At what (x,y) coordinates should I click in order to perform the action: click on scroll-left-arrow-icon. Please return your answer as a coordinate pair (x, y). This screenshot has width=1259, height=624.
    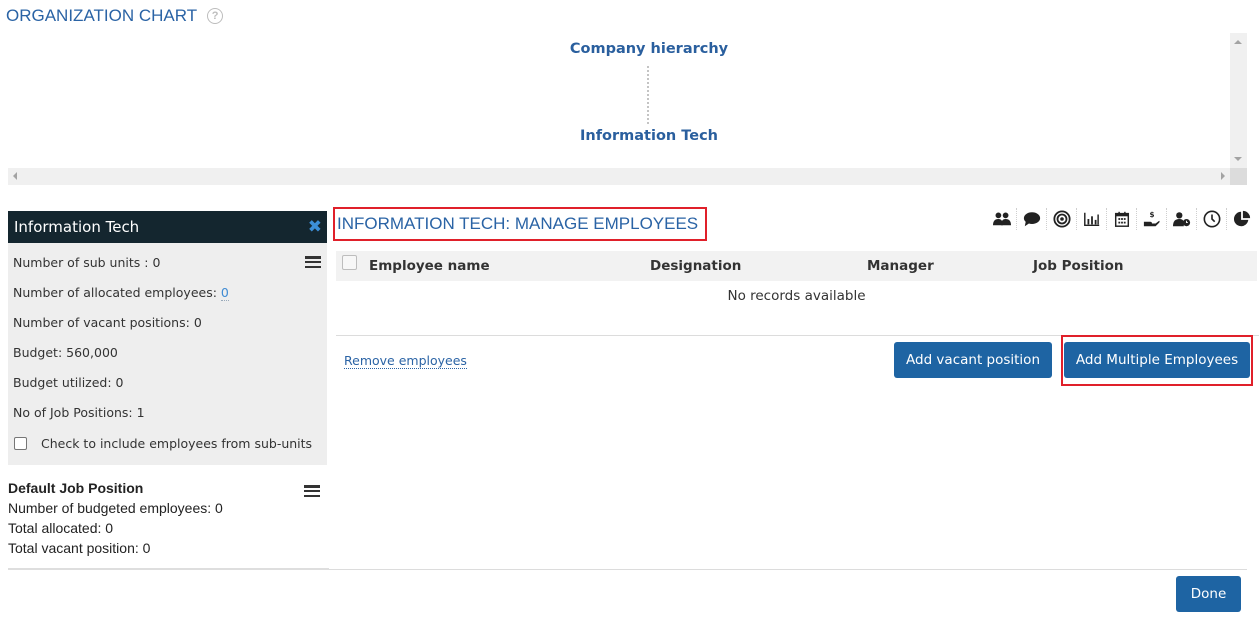
    Looking at the image, I should click on (15, 176).